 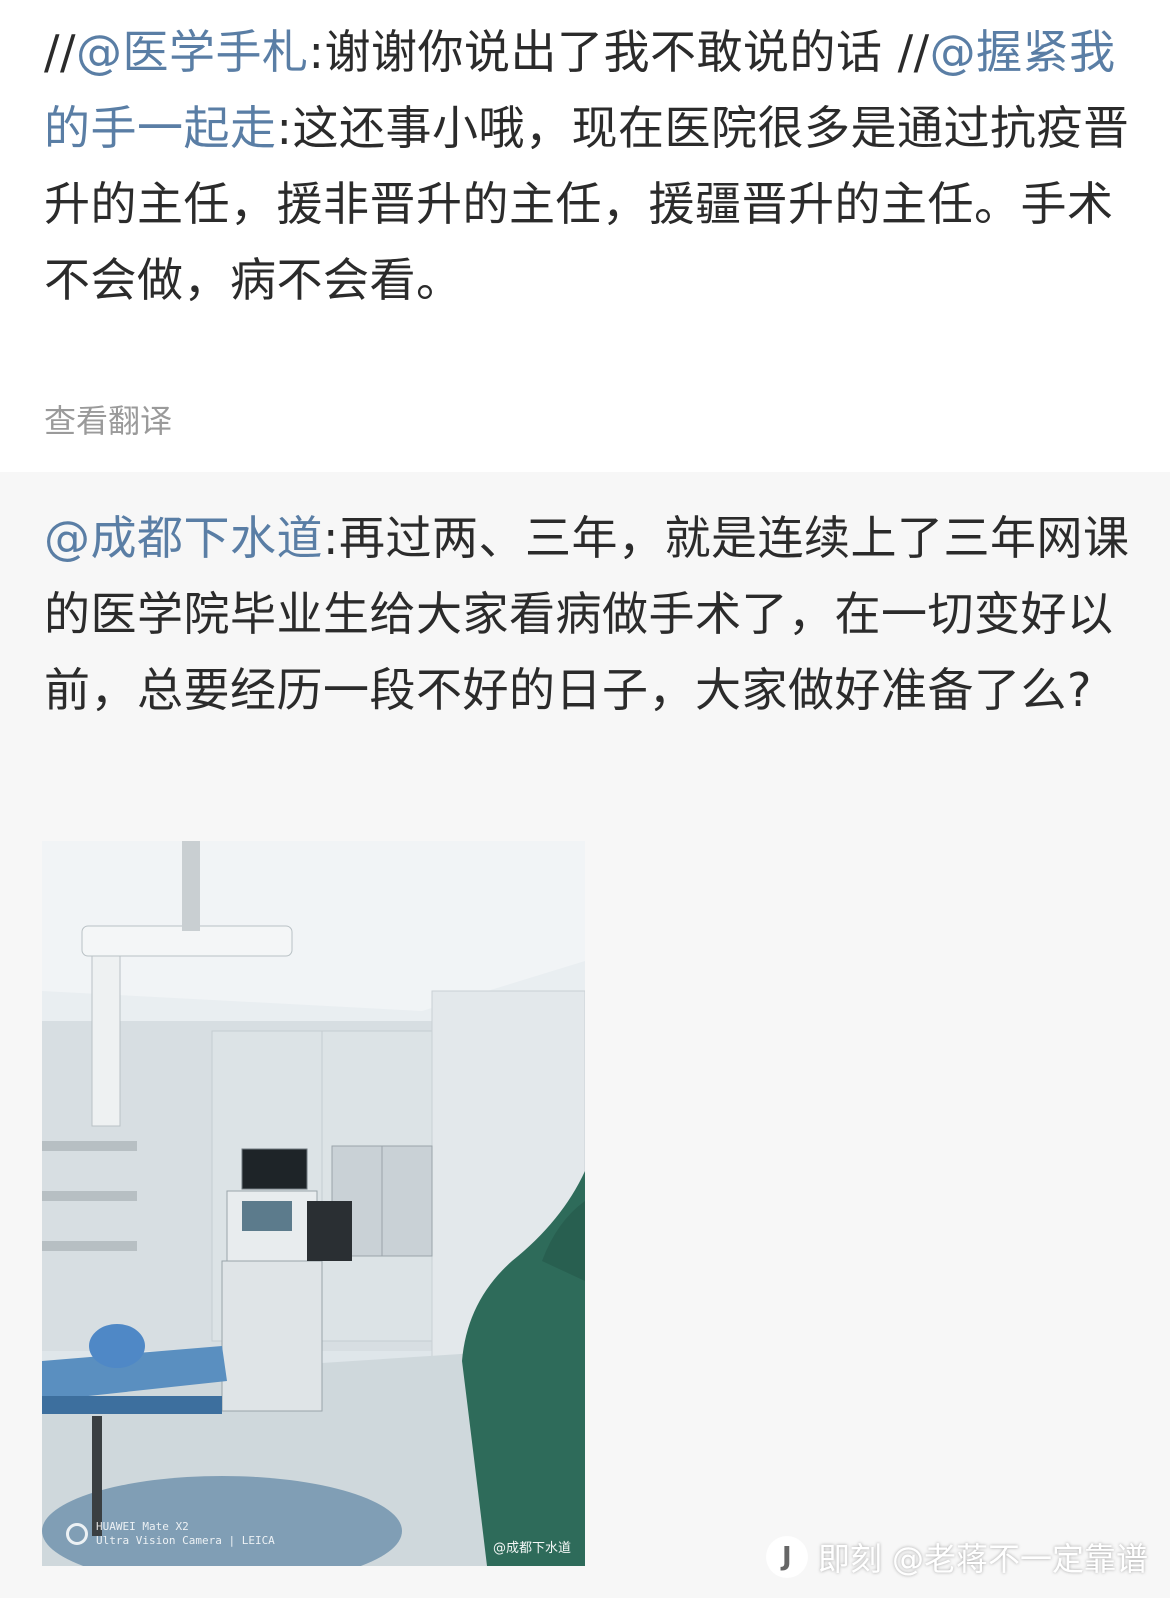 What do you see at coordinates (531, 1548) in the screenshot?
I see `photo-watermark: @成都下水道` at bounding box center [531, 1548].